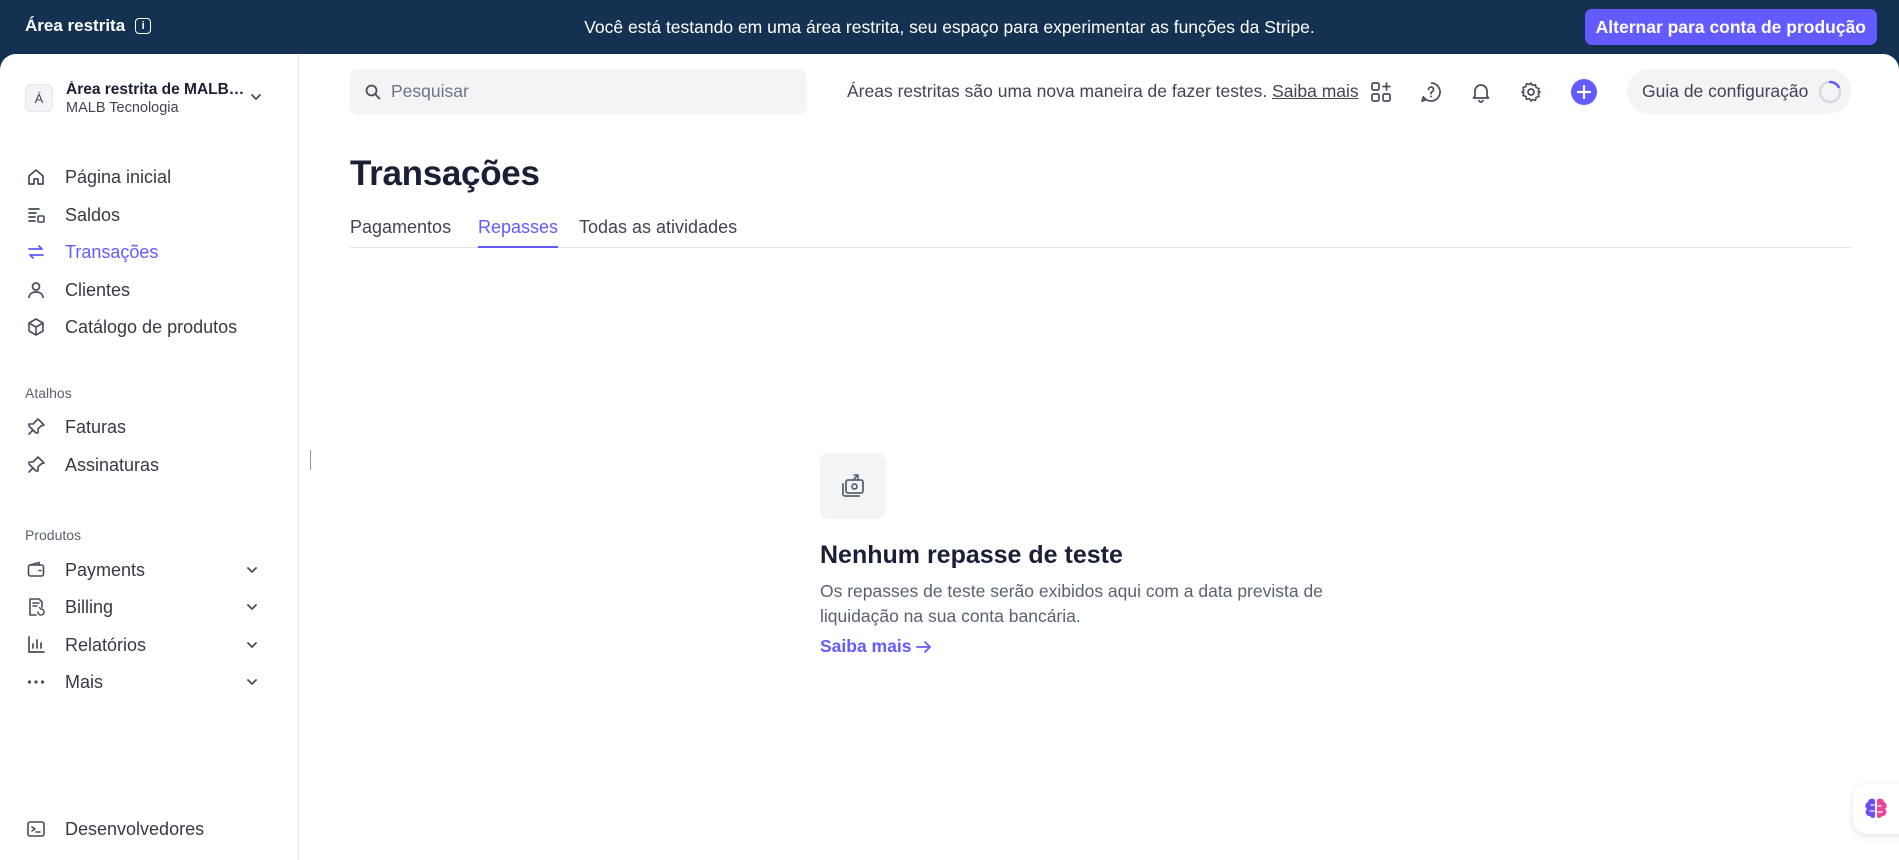 The width and height of the screenshot is (1899, 860). Describe the element at coordinates (150, 682) in the screenshot. I see `sidebar-item-more: Mais` at that location.